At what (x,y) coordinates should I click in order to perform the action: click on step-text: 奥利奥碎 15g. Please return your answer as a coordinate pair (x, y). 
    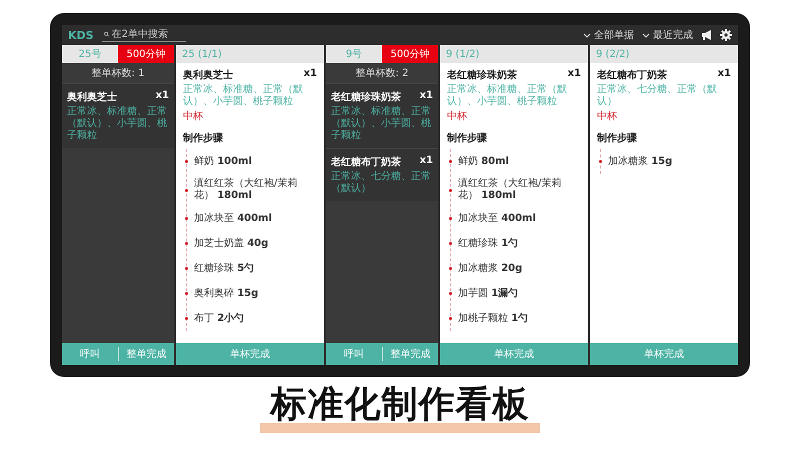
    Looking at the image, I should click on (226, 294).